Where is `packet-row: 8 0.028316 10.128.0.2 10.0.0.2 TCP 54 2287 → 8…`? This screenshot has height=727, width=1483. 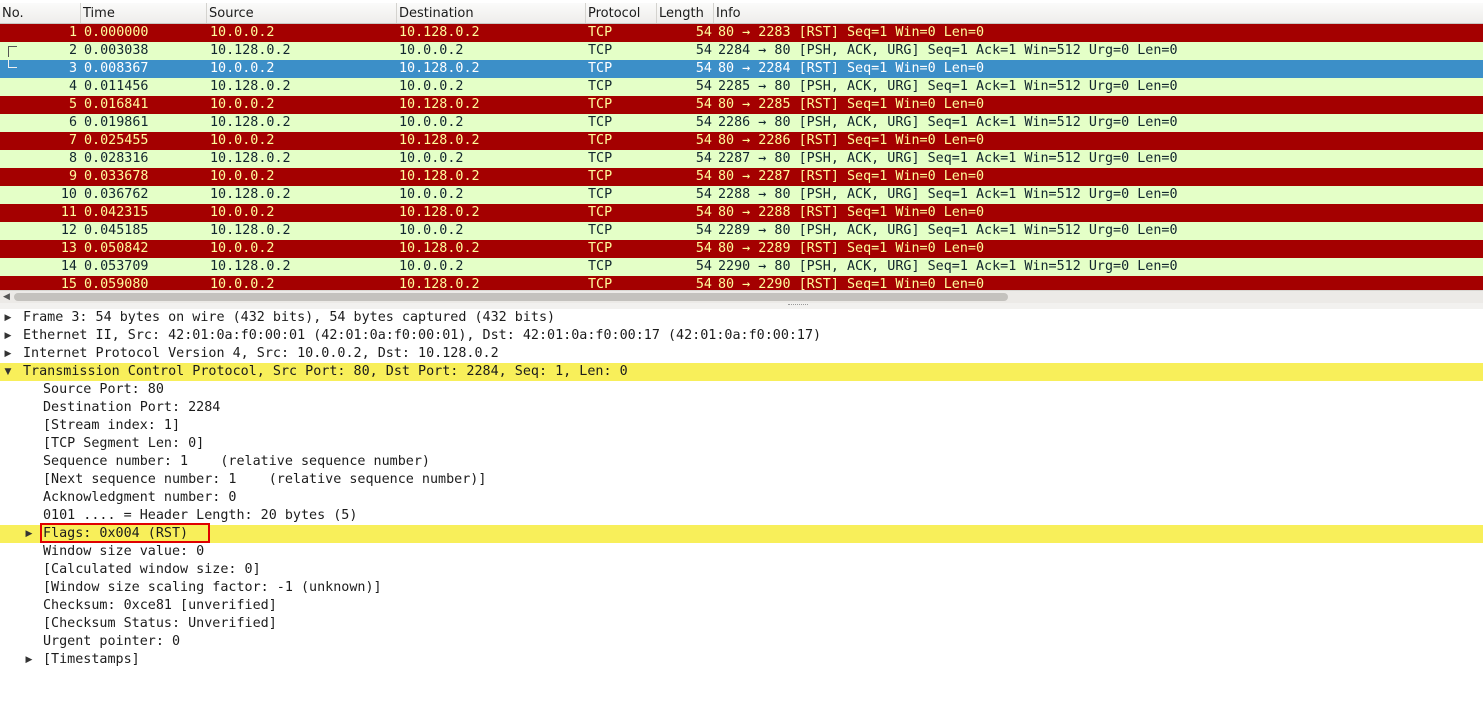
packet-row: 8 0.028316 10.128.0.2 10.0.0.2 TCP 54 2287 → 8… is located at coordinates (741, 159).